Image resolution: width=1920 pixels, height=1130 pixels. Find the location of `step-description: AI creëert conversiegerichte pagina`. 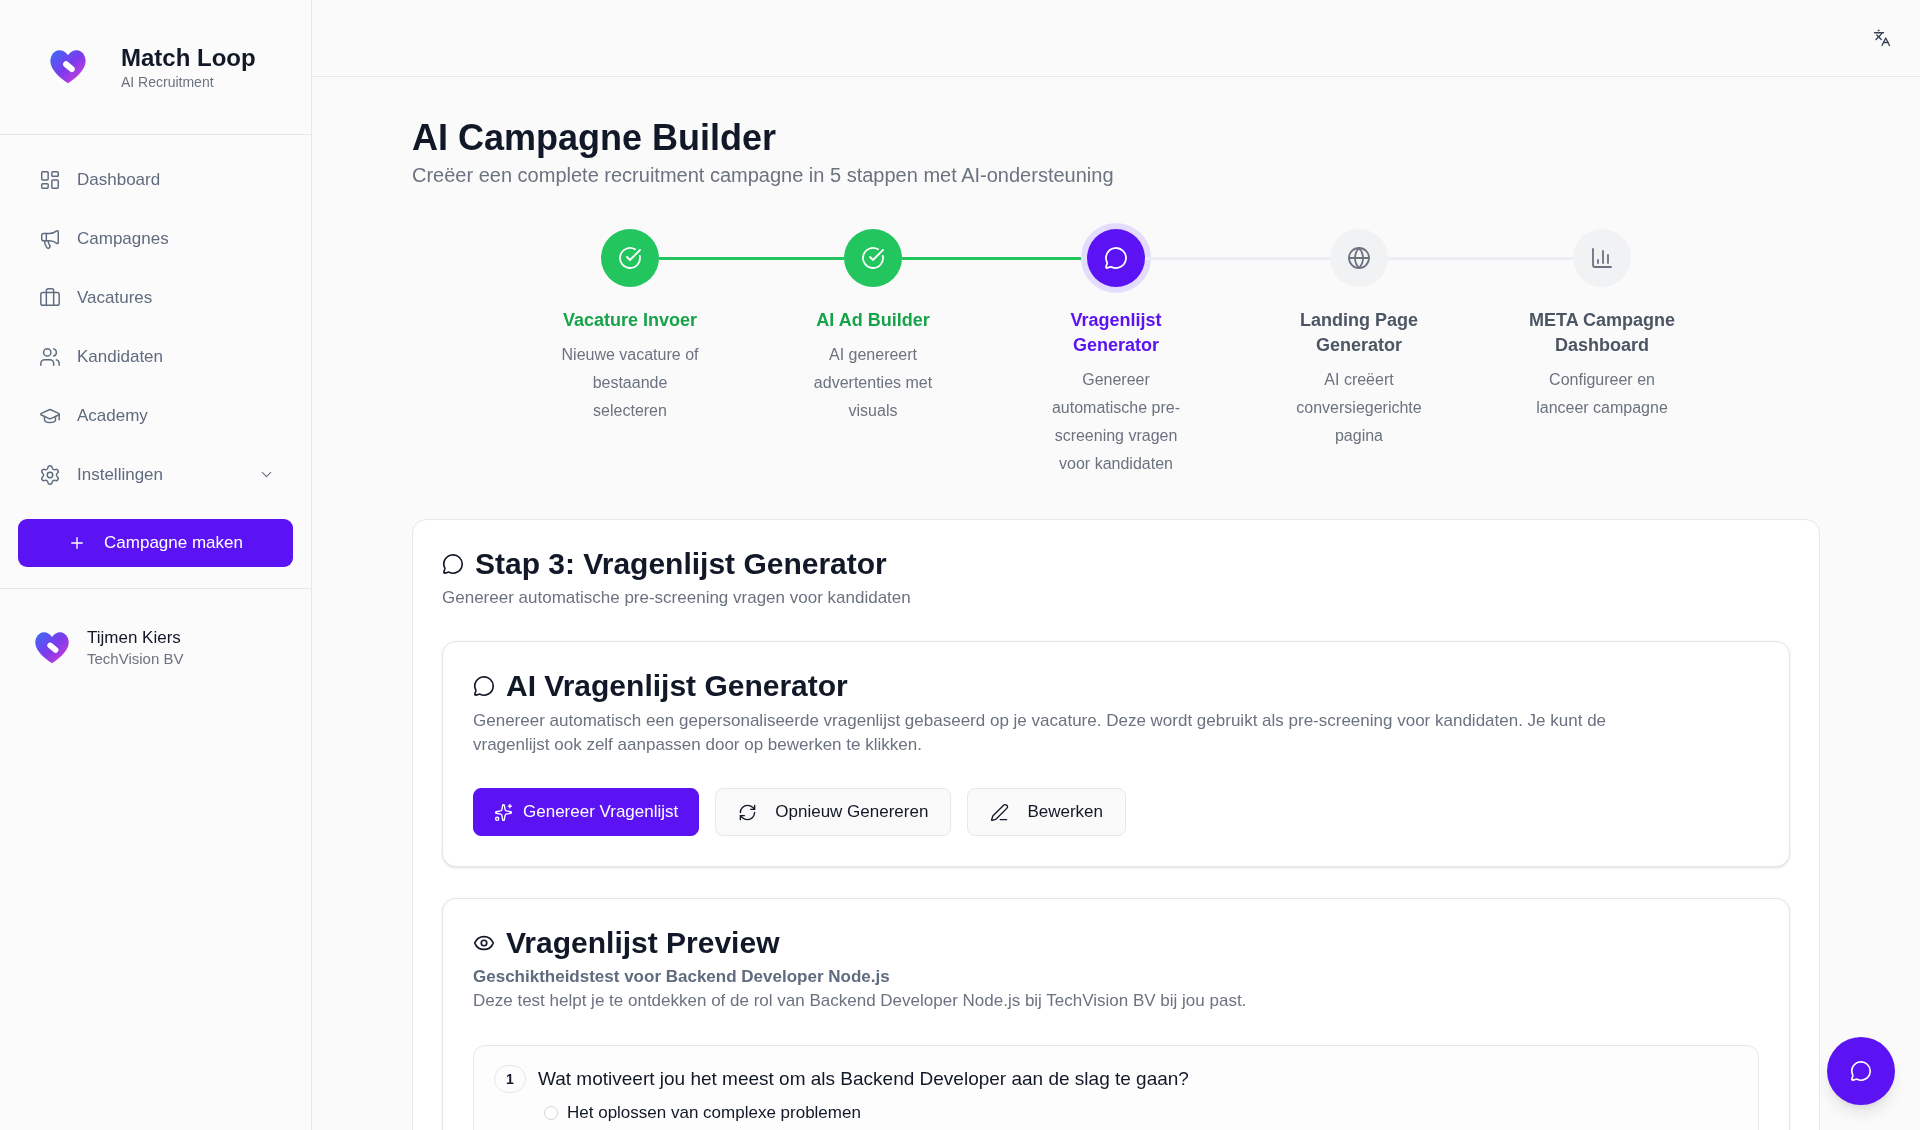

step-description: AI creëert conversiegerichte pagina is located at coordinates (1359, 408).